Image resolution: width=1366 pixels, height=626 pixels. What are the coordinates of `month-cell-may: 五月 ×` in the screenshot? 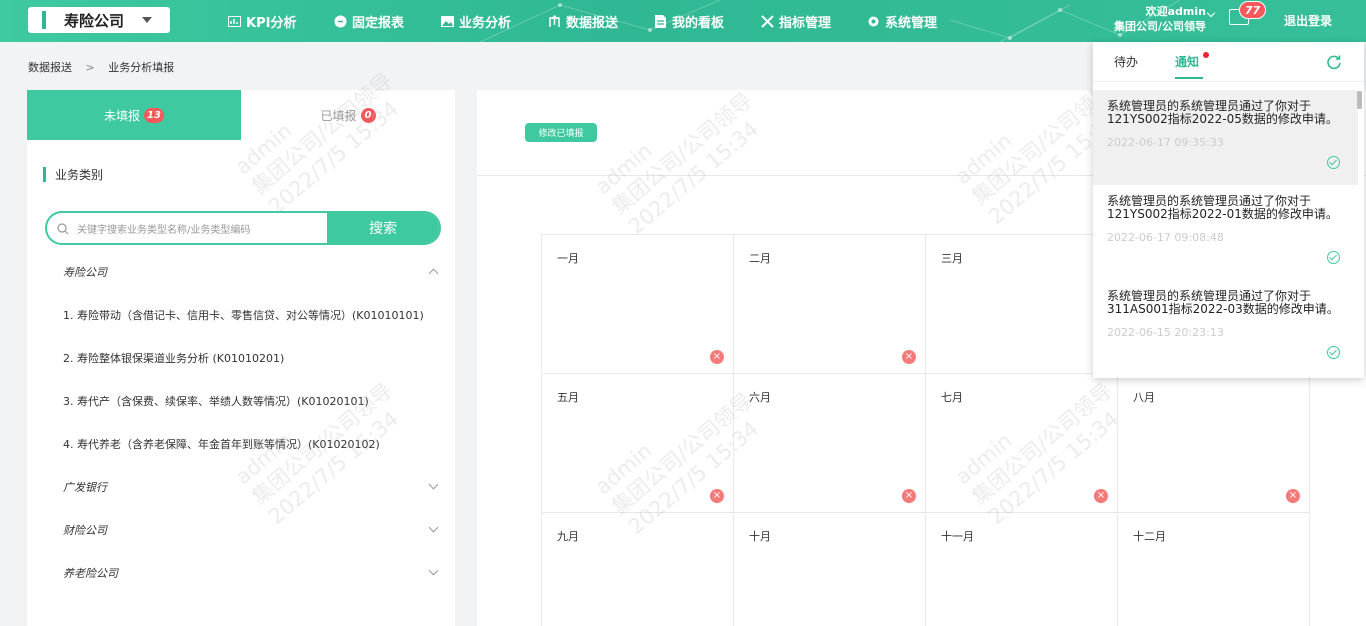 It's located at (638, 443).